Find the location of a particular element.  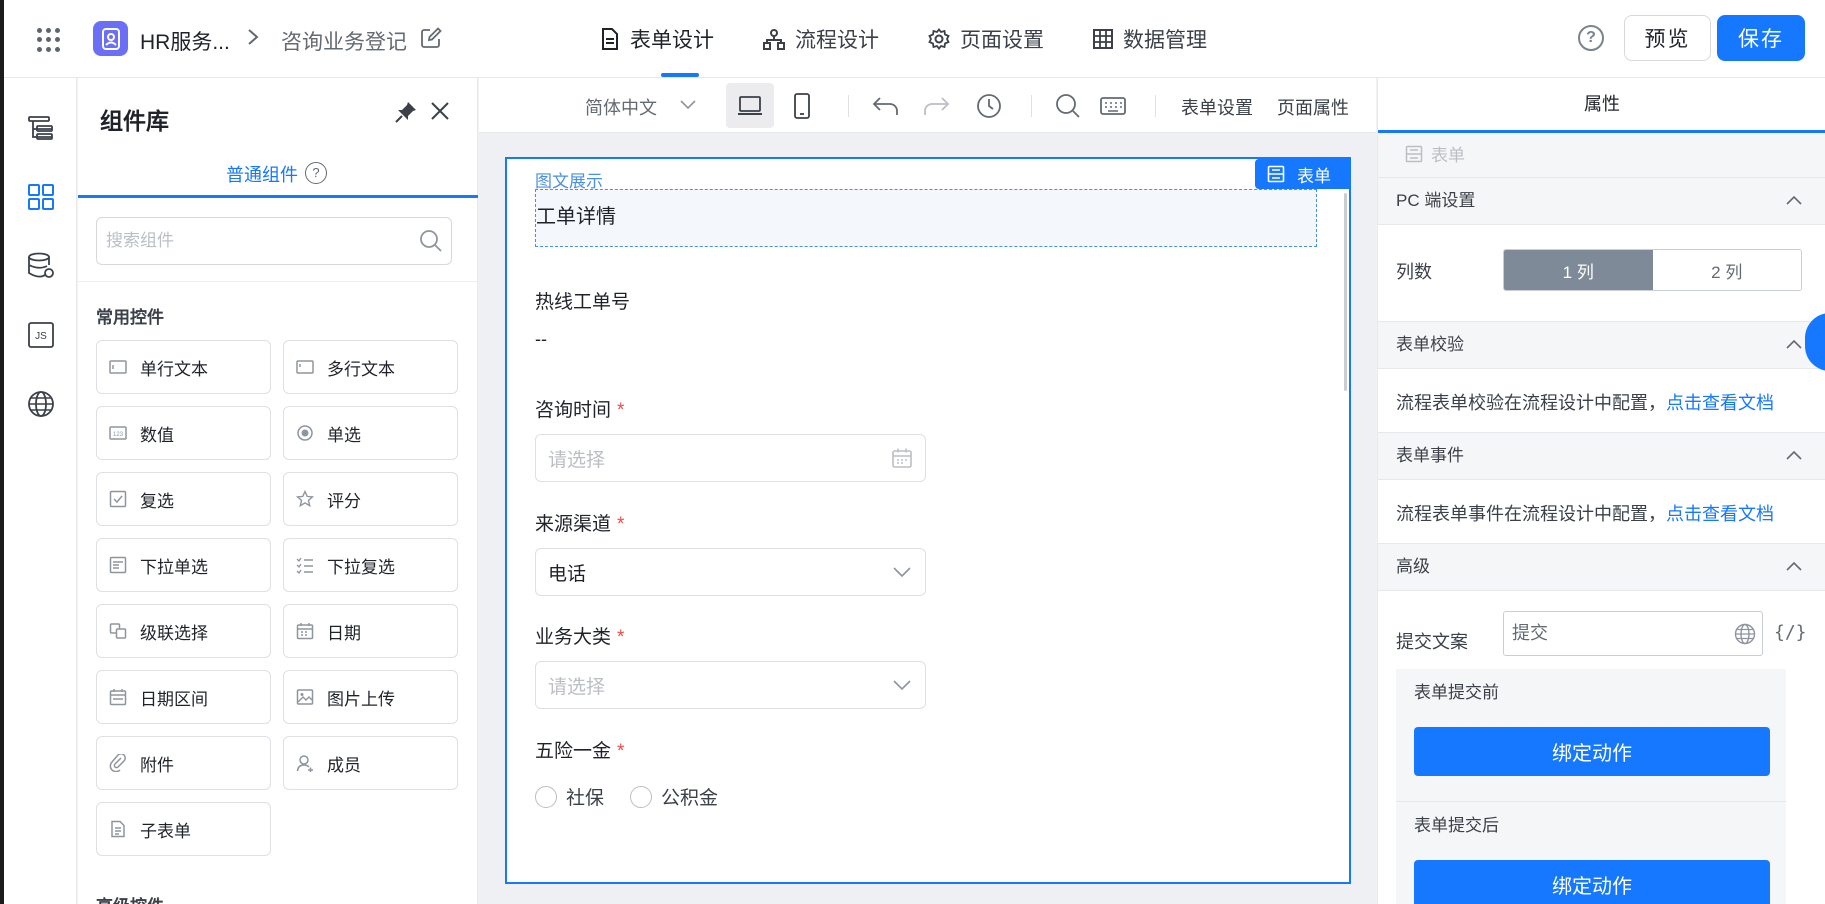

form-selection-badge: 表单 is located at coordinates (1302, 174).